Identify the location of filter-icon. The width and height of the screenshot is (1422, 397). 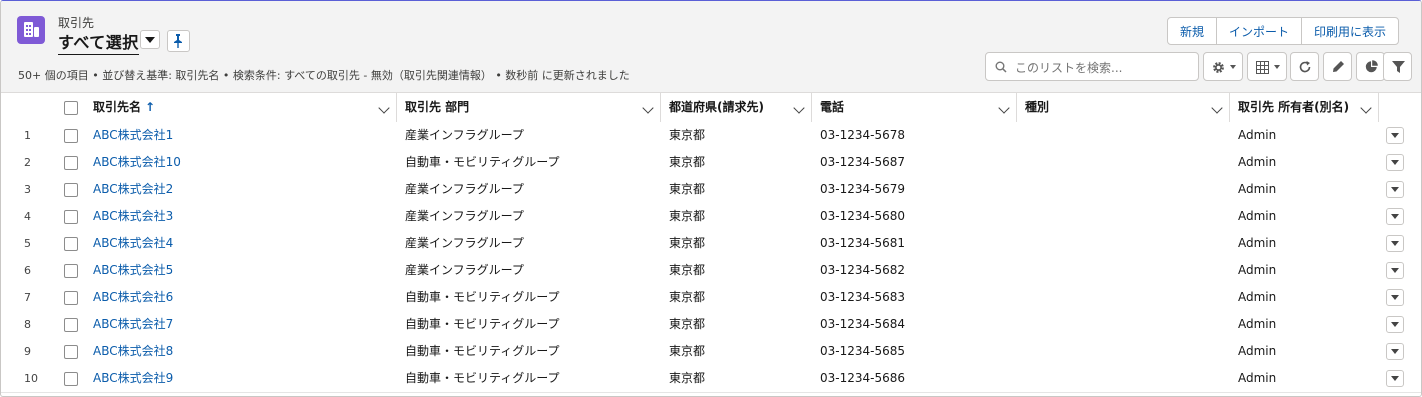
(1398, 67).